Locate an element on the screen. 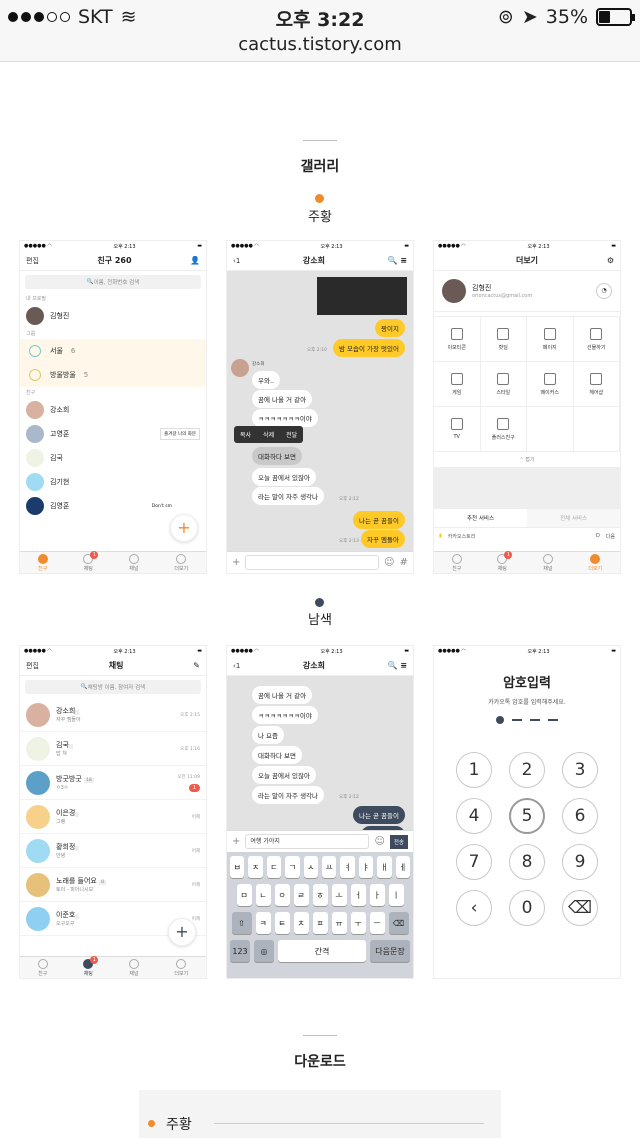  friend-row: 김국 is located at coordinates (113, 458).